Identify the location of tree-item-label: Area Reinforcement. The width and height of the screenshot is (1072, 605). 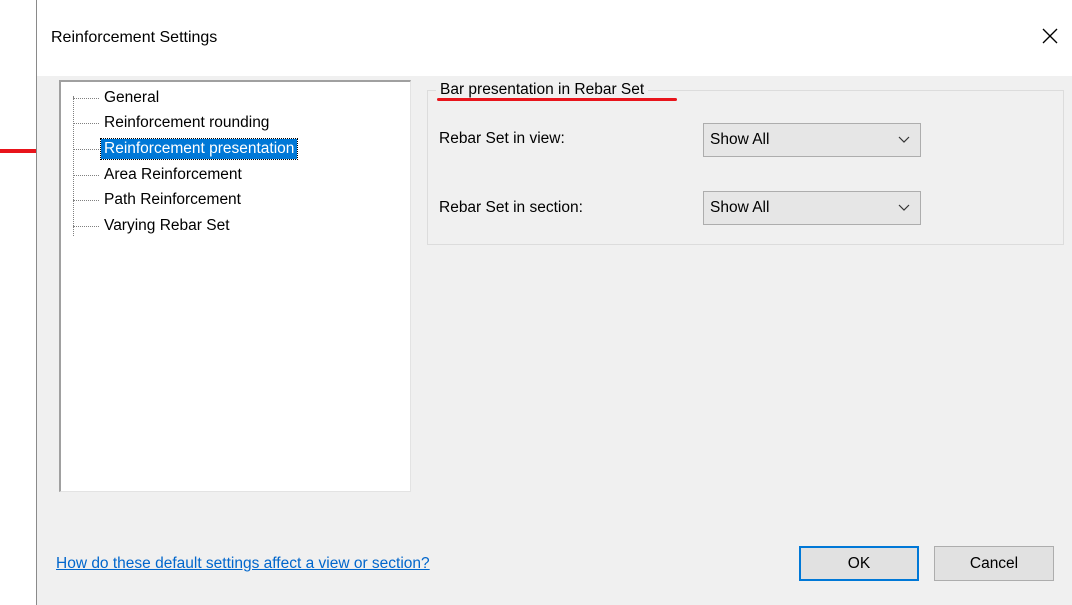
(173, 174).